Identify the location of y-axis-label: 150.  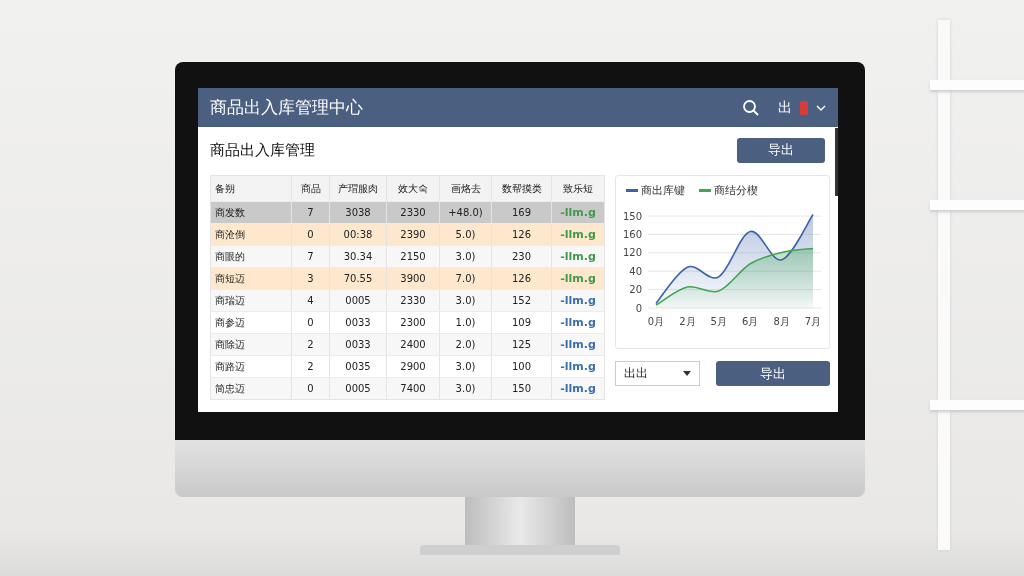
(632, 216).